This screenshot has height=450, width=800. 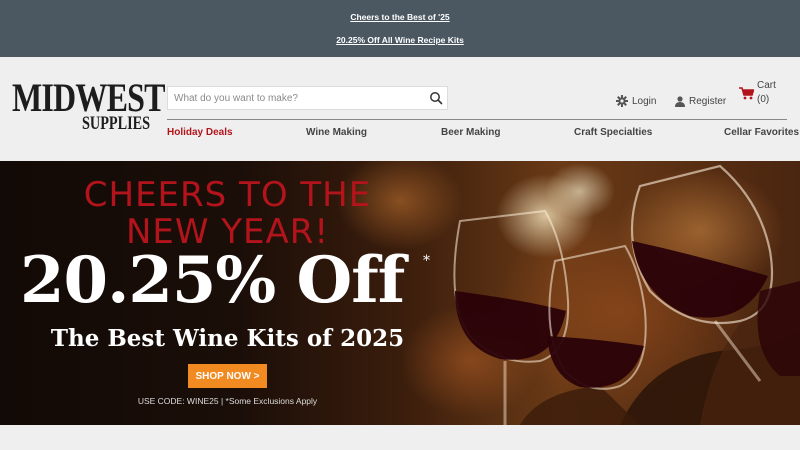 I want to click on nav-holiday-deals: Holiday Deals, so click(x=200, y=132).